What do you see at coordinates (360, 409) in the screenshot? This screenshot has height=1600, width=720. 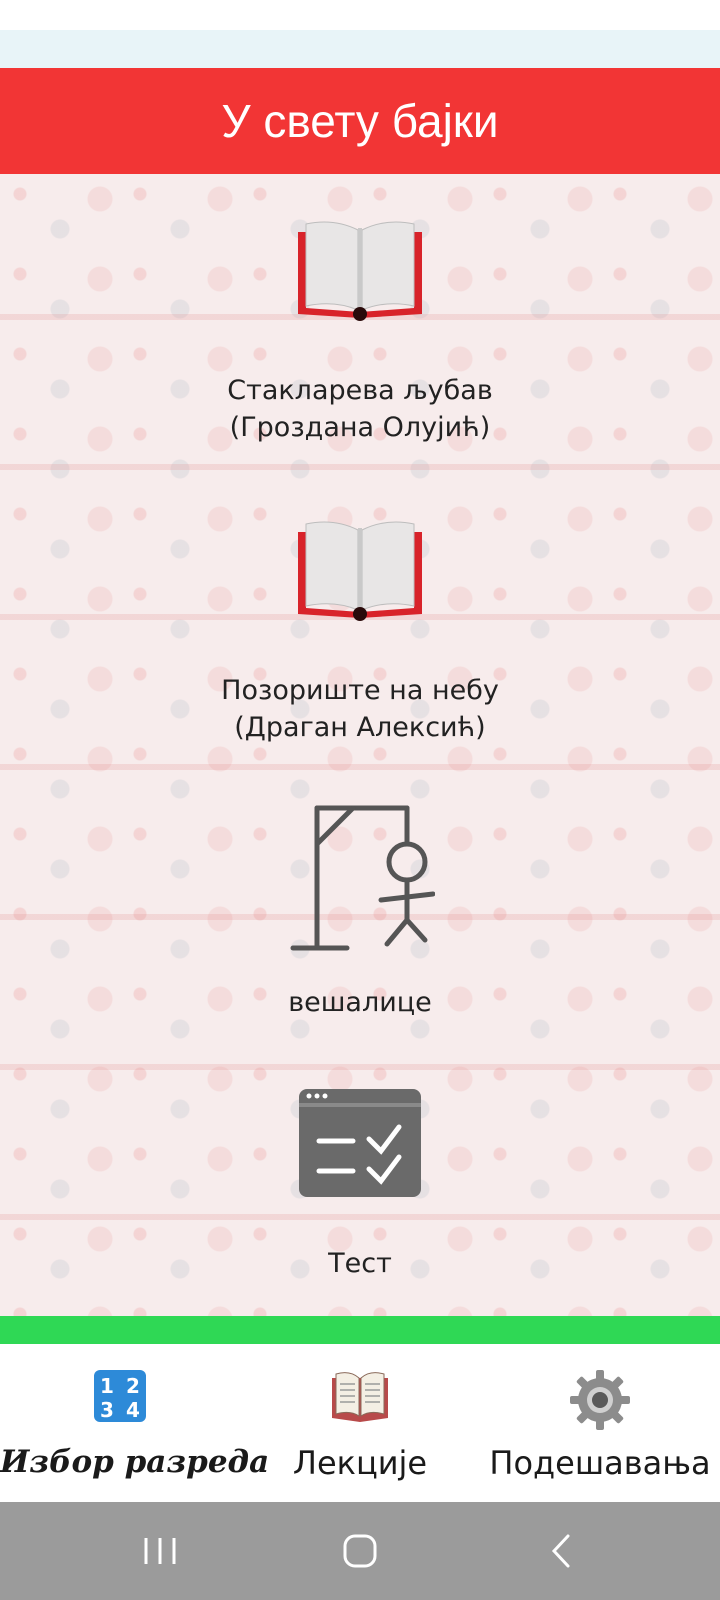 I see `menu-item-label: Стакларева љубав (Гроздана Олујић)` at bounding box center [360, 409].